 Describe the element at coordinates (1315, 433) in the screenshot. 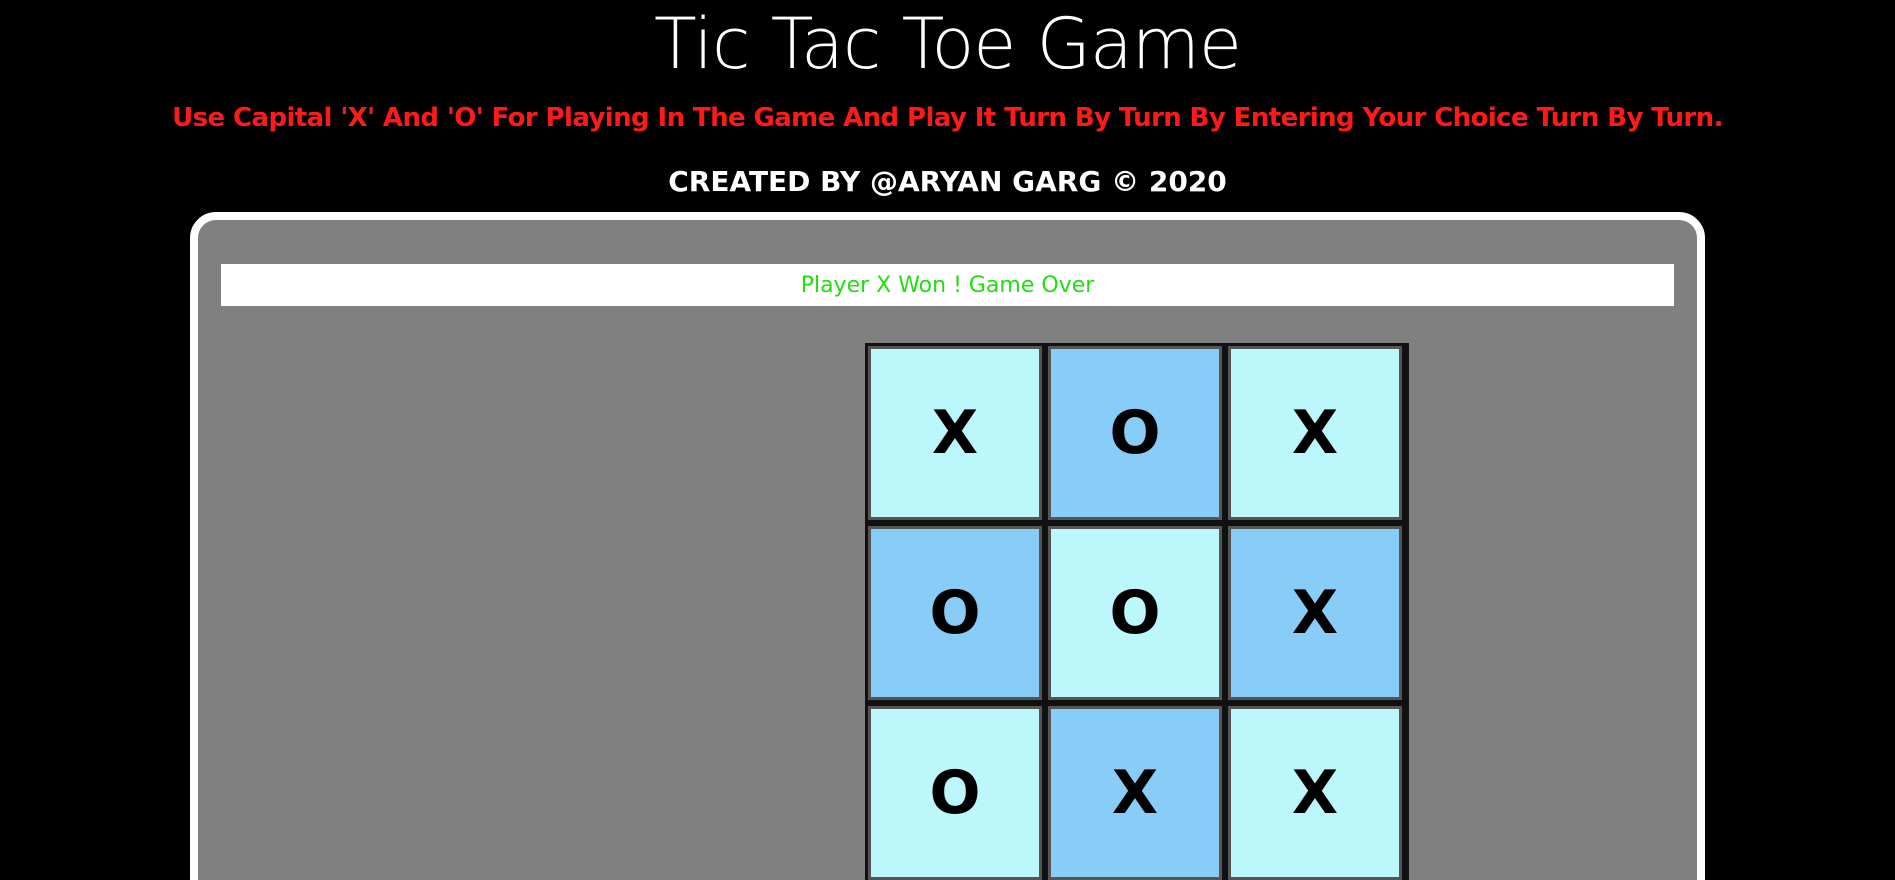

I see `cell-1-3: X` at that location.